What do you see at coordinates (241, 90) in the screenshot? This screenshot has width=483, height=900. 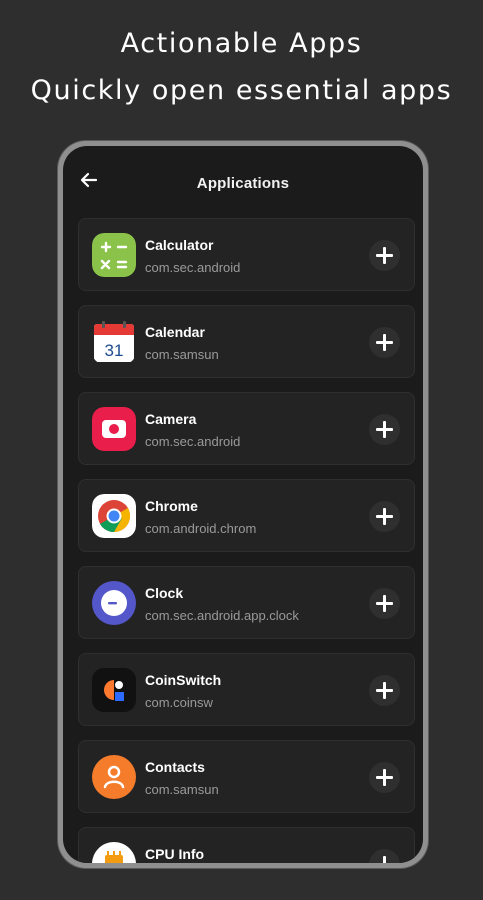 I see `promo-subheadline: Quickly open essential apps` at bounding box center [241, 90].